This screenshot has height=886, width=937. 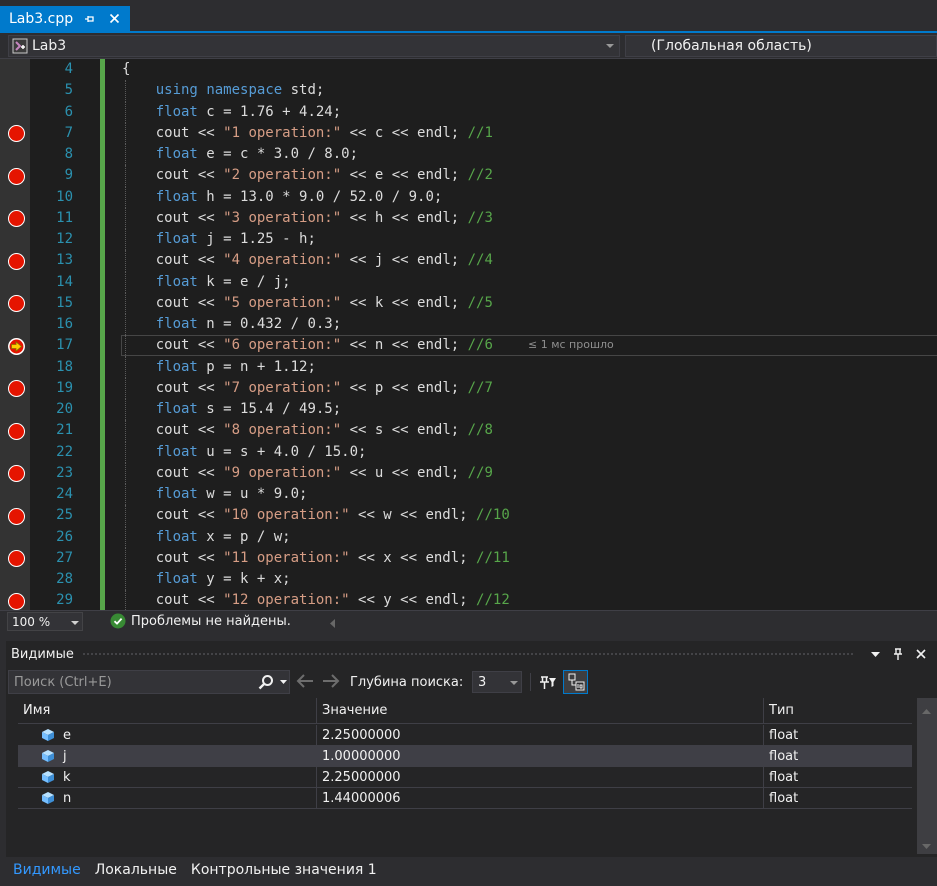 What do you see at coordinates (206, 282) in the screenshot?
I see `code-text: float k = e / j;` at bounding box center [206, 282].